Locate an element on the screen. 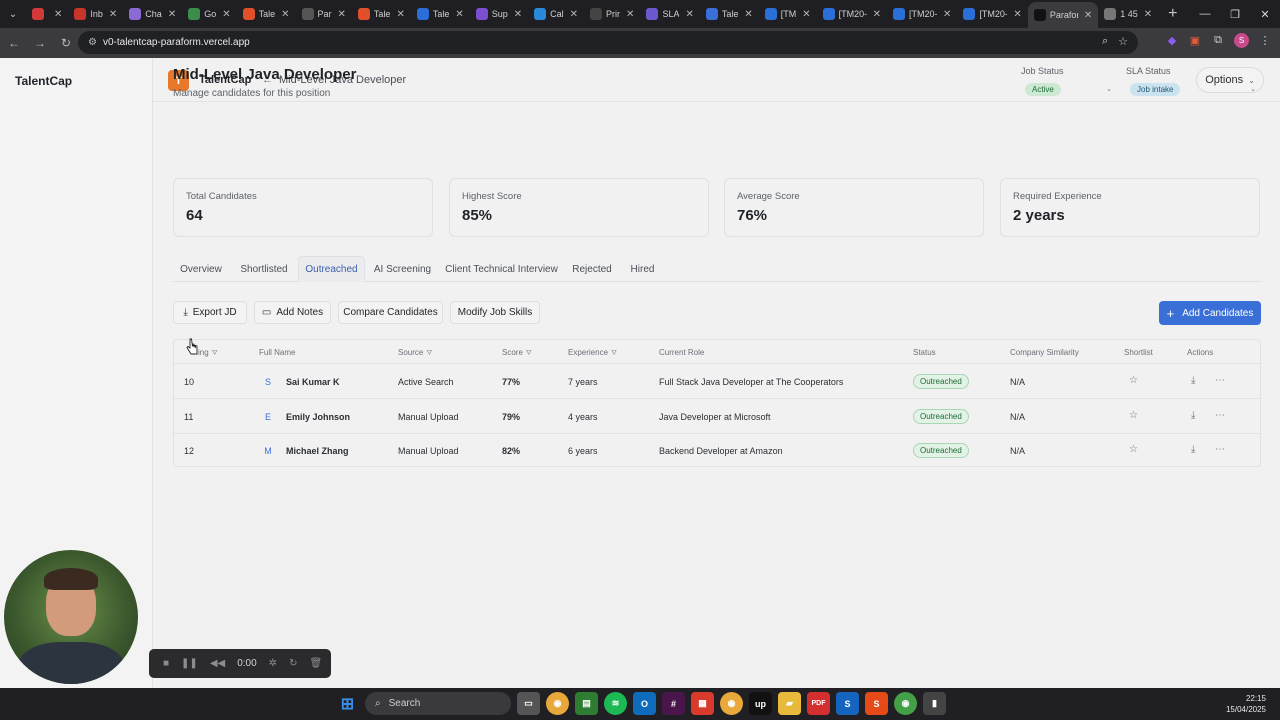  header-ranking: ing ⛛ is located at coordinates (208, 353).